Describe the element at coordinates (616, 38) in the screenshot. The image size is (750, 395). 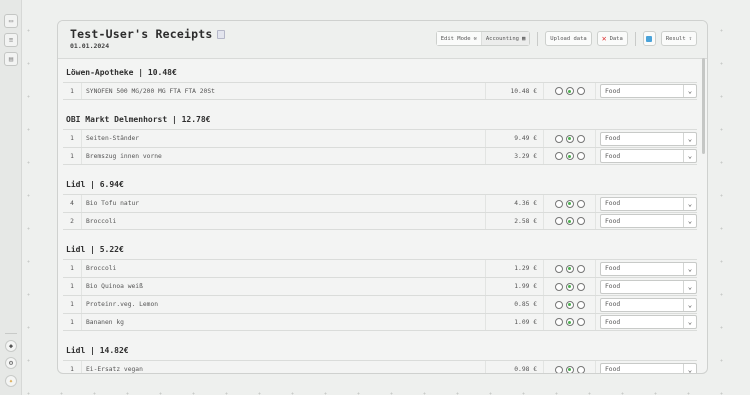
I see `data-label: Data` at that location.